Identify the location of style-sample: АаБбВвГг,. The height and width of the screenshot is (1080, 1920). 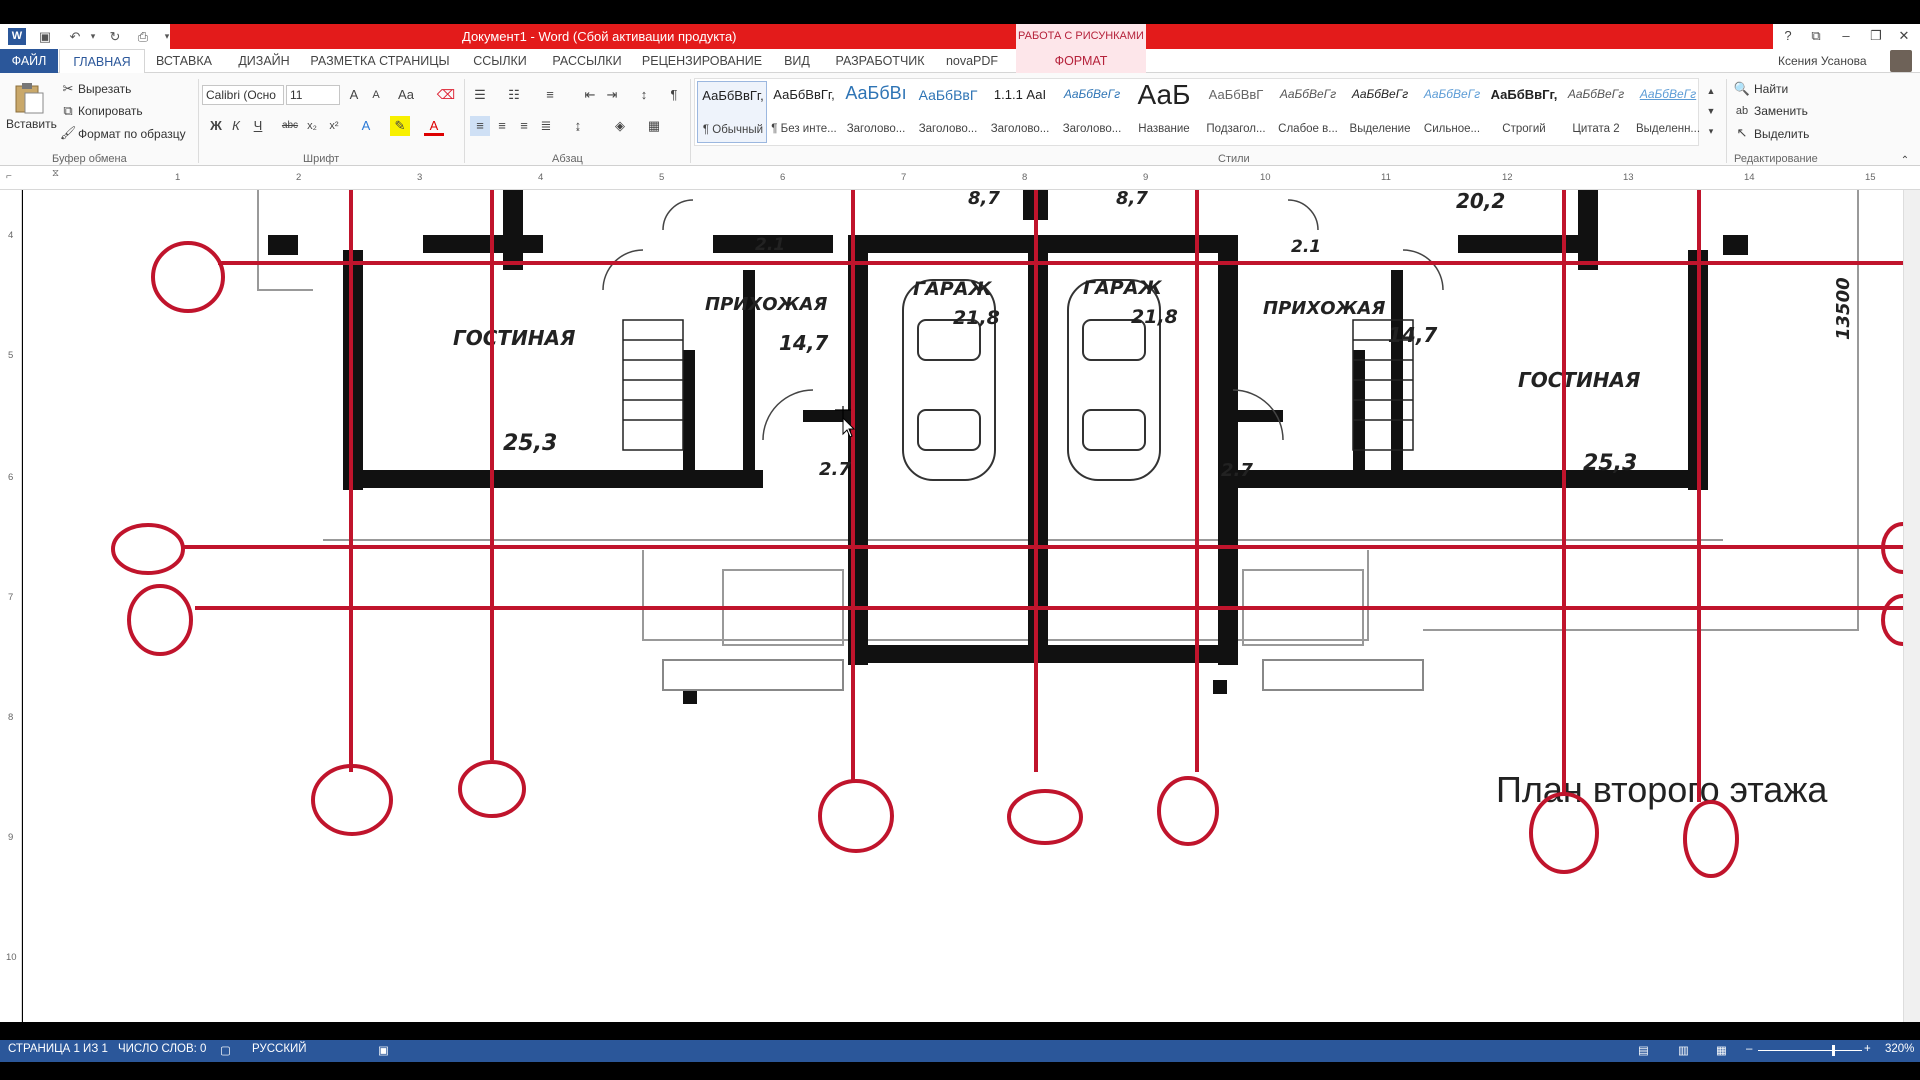
(1524, 94).